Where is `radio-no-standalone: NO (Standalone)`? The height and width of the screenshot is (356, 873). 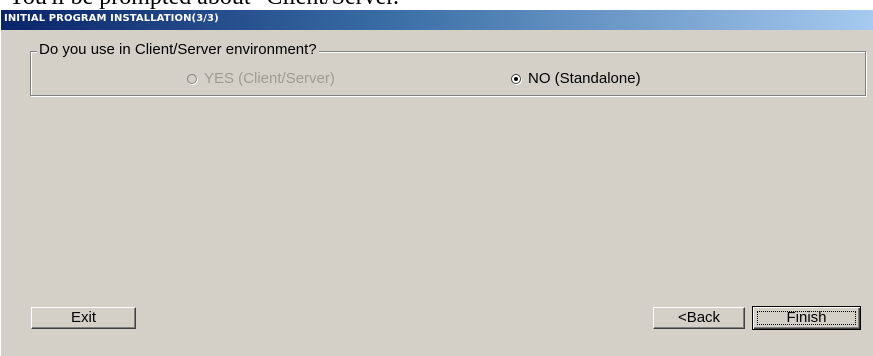
radio-no-standalone: NO (Standalone) is located at coordinates (576, 79).